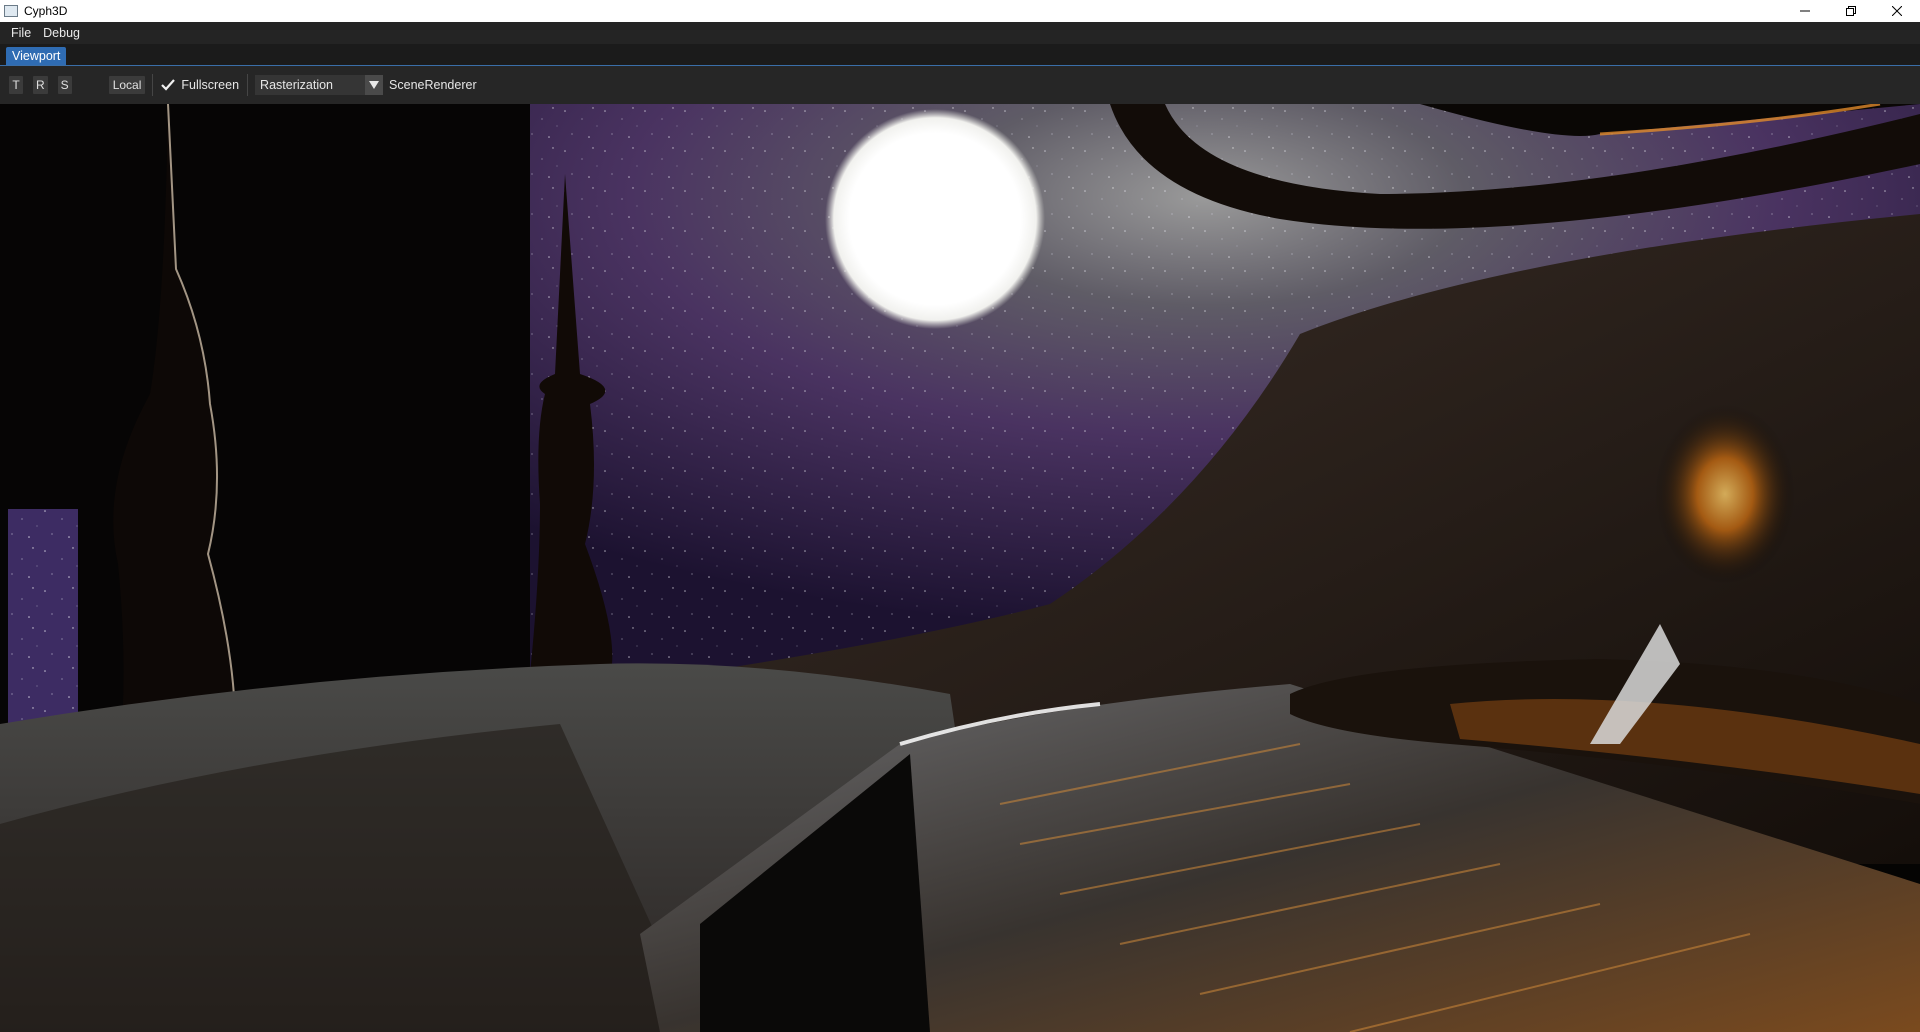  Describe the element at coordinates (296, 85) in the screenshot. I see `renderer-select-value: Rasterization` at that location.